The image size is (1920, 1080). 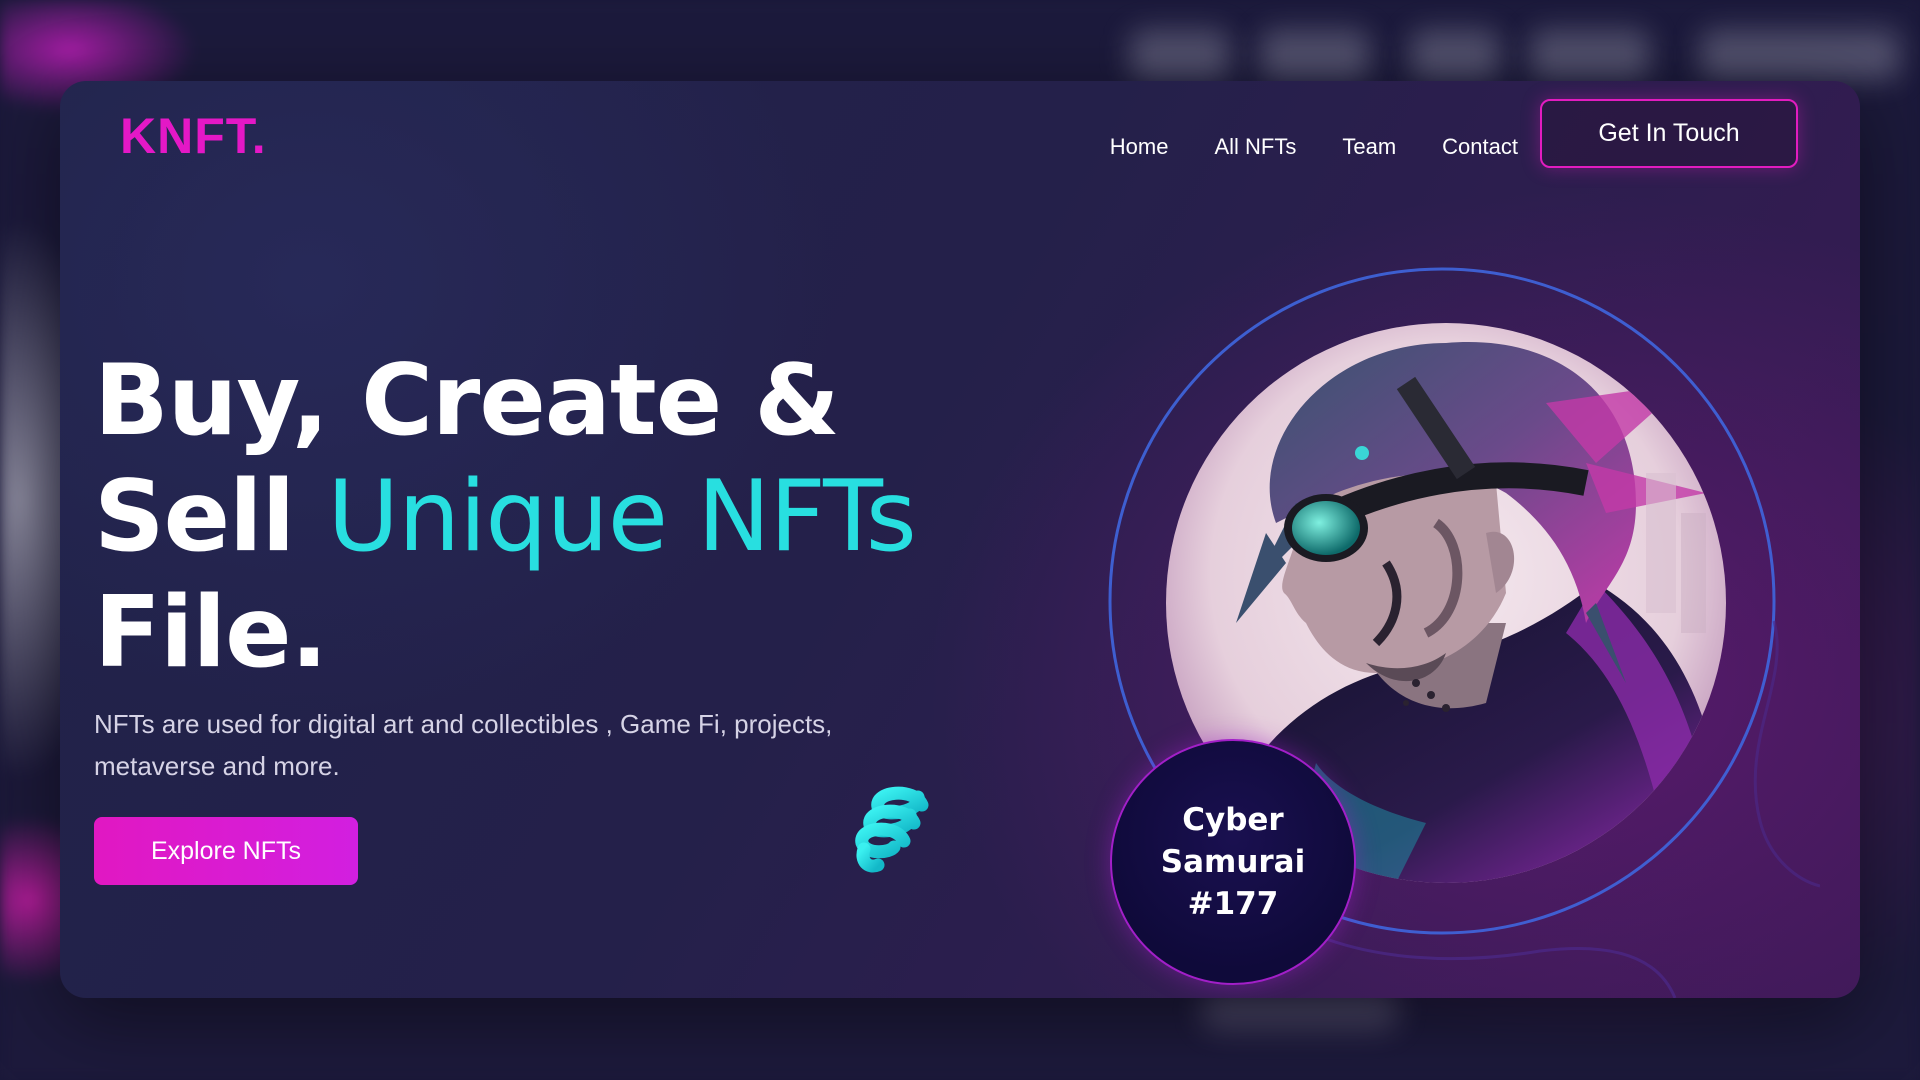 What do you see at coordinates (1669, 133) in the screenshot?
I see `get-in-touch-button: Get In Touch` at bounding box center [1669, 133].